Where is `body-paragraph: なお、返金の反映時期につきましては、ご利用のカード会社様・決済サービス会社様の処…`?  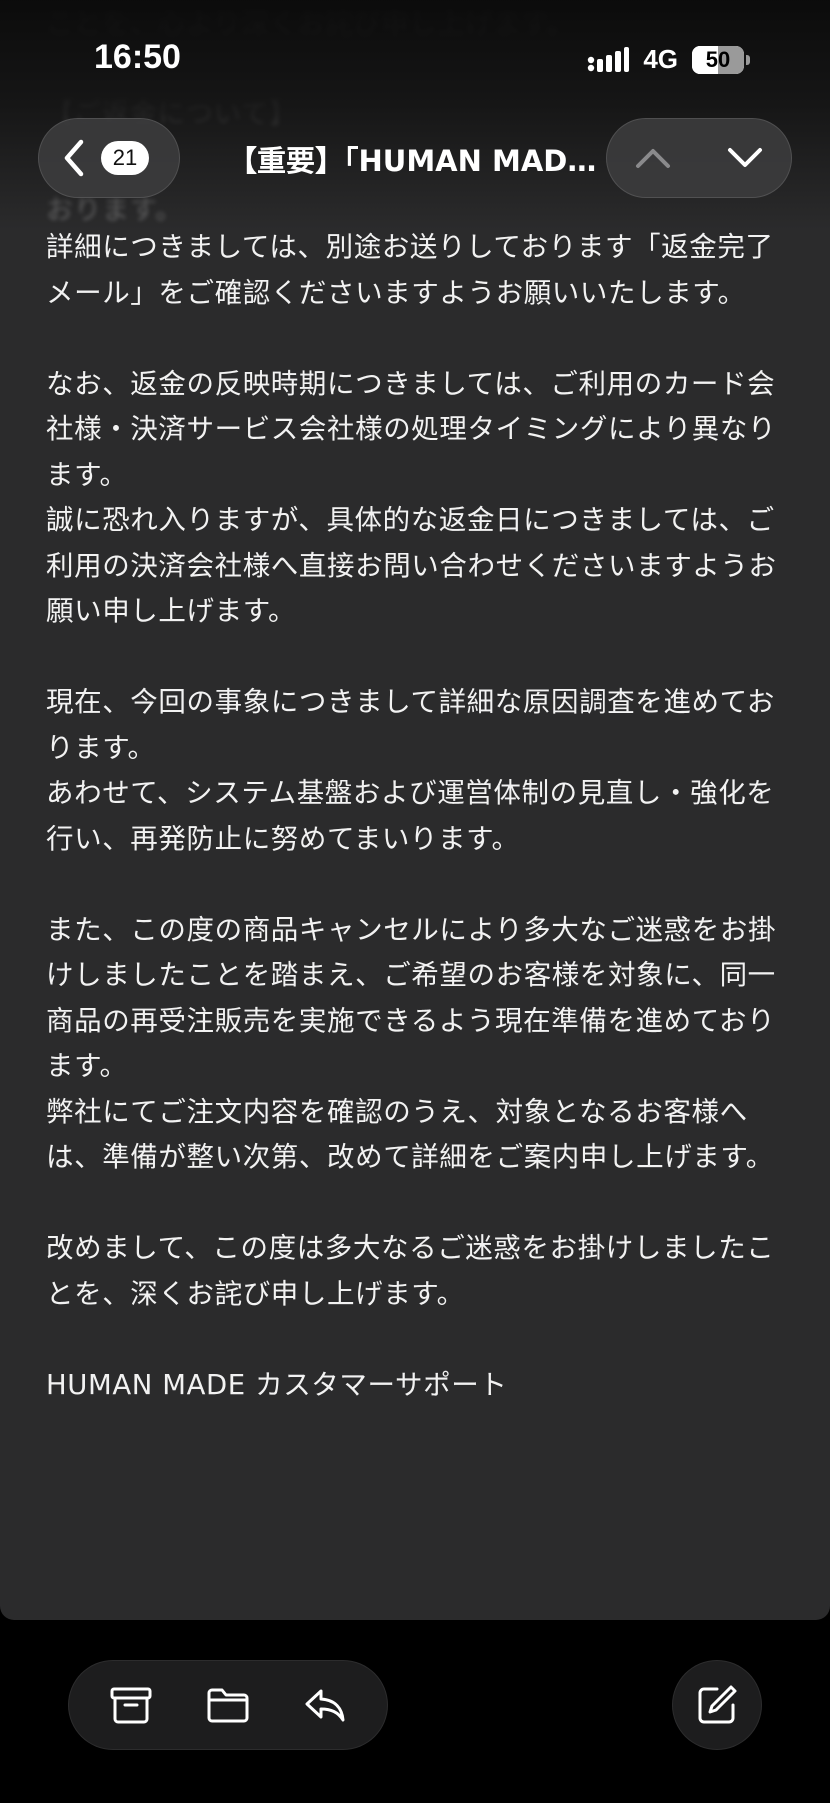
body-paragraph: なお、返金の反映時期につきましては、ご利用のカード会社様・決済サービス会社様の処… is located at coordinates (411, 429).